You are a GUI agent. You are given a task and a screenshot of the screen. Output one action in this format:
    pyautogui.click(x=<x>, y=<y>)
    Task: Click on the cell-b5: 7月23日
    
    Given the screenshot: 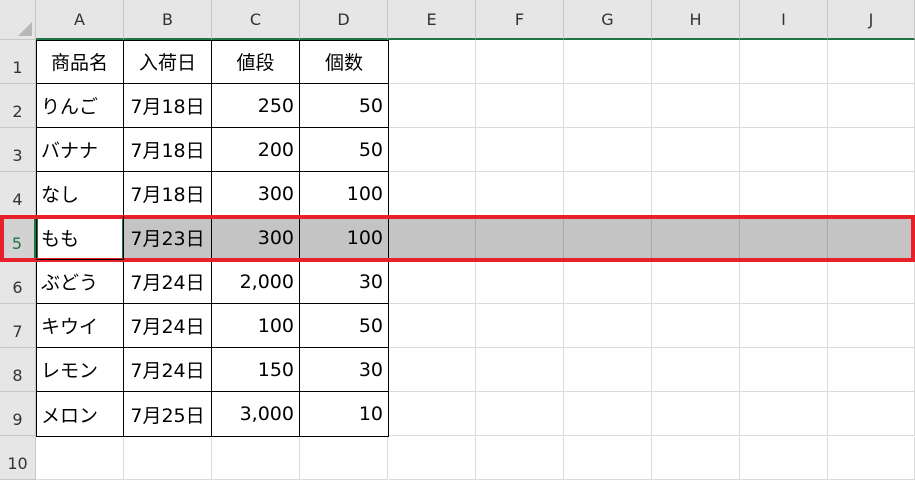 What is the action you would take?
    pyautogui.click(x=168, y=238)
    